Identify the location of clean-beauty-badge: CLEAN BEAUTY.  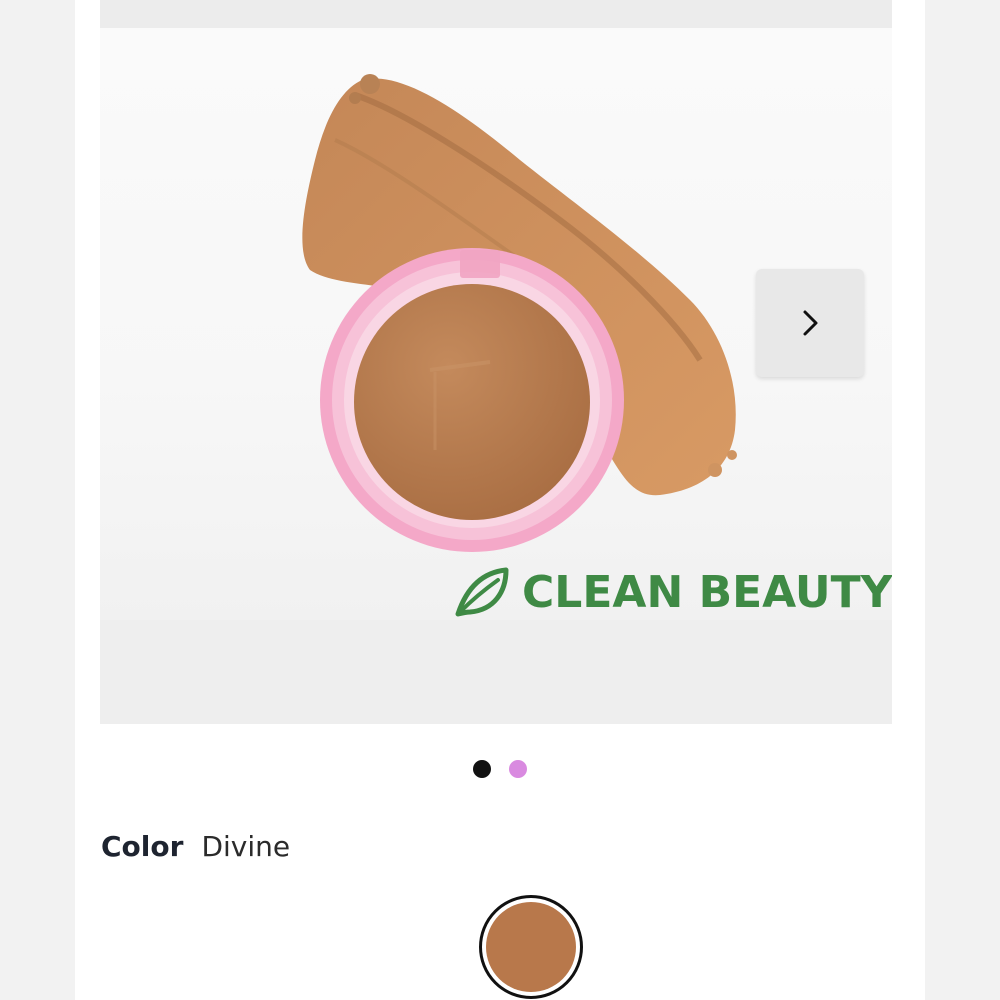
(671, 592).